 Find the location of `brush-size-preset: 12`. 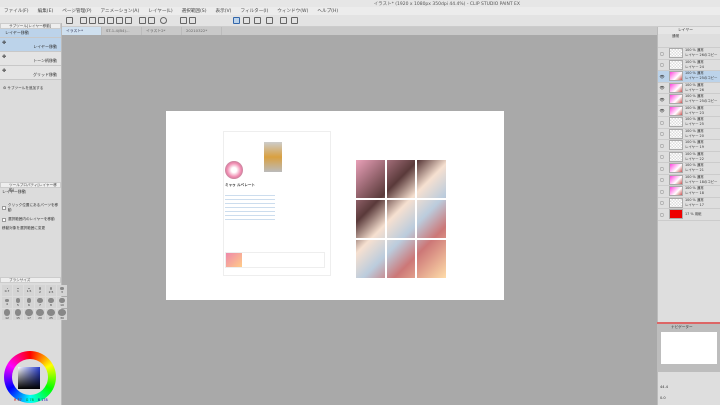

brush-size-preset: 12 is located at coordinates (7, 314).